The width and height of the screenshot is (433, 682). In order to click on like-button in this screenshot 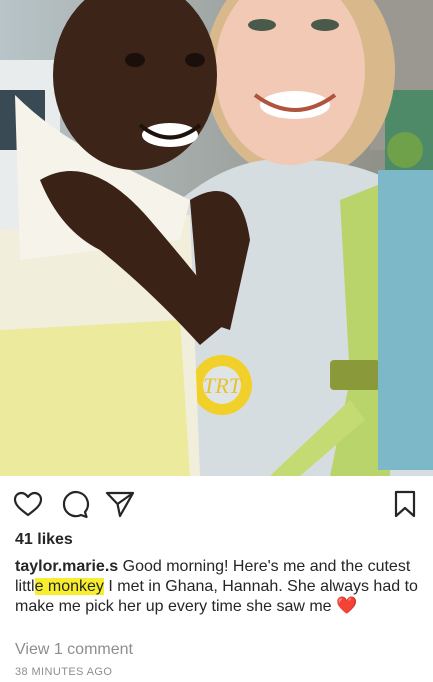, I will do `click(28, 504)`.